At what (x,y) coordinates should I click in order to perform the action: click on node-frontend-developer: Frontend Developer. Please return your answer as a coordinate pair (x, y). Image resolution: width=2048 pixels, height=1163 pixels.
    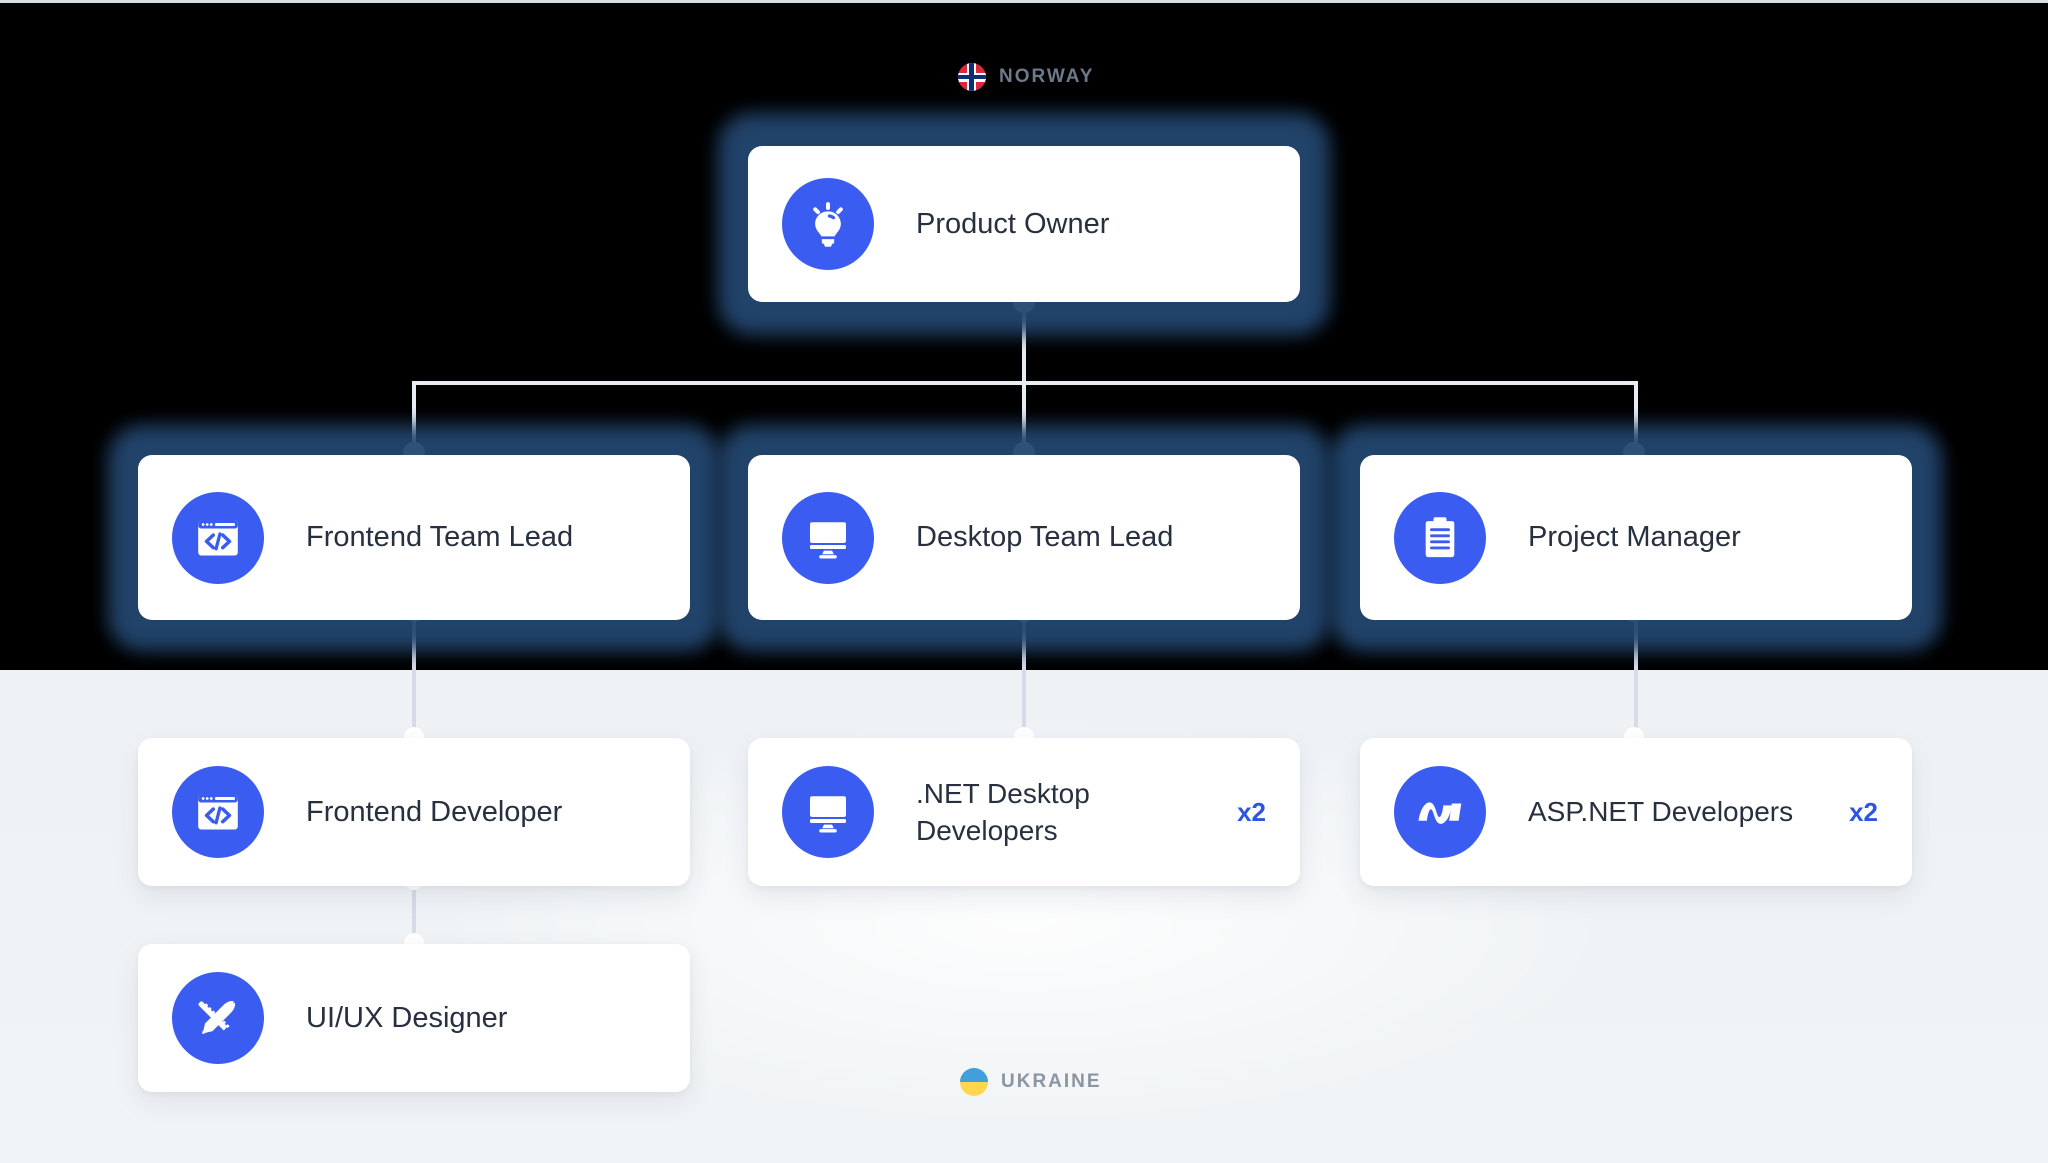
    Looking at the image, I should click on (414, 812).